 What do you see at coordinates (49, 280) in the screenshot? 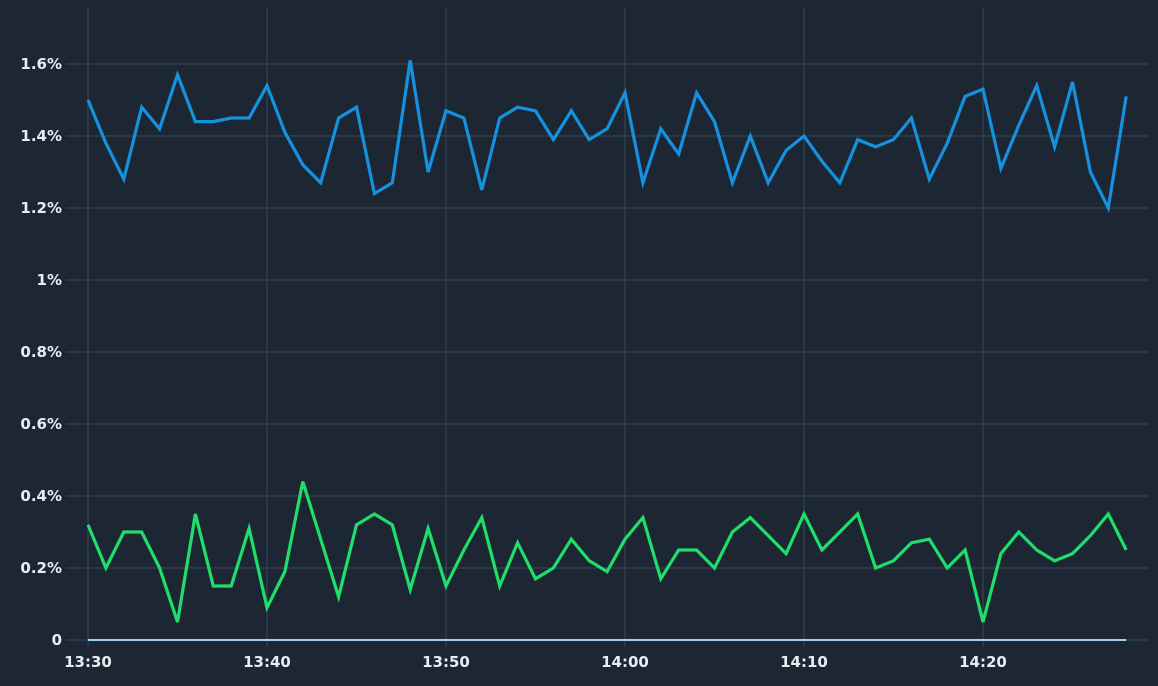
I see `y-tick-label: 1%` at bounding box center [49, 280].